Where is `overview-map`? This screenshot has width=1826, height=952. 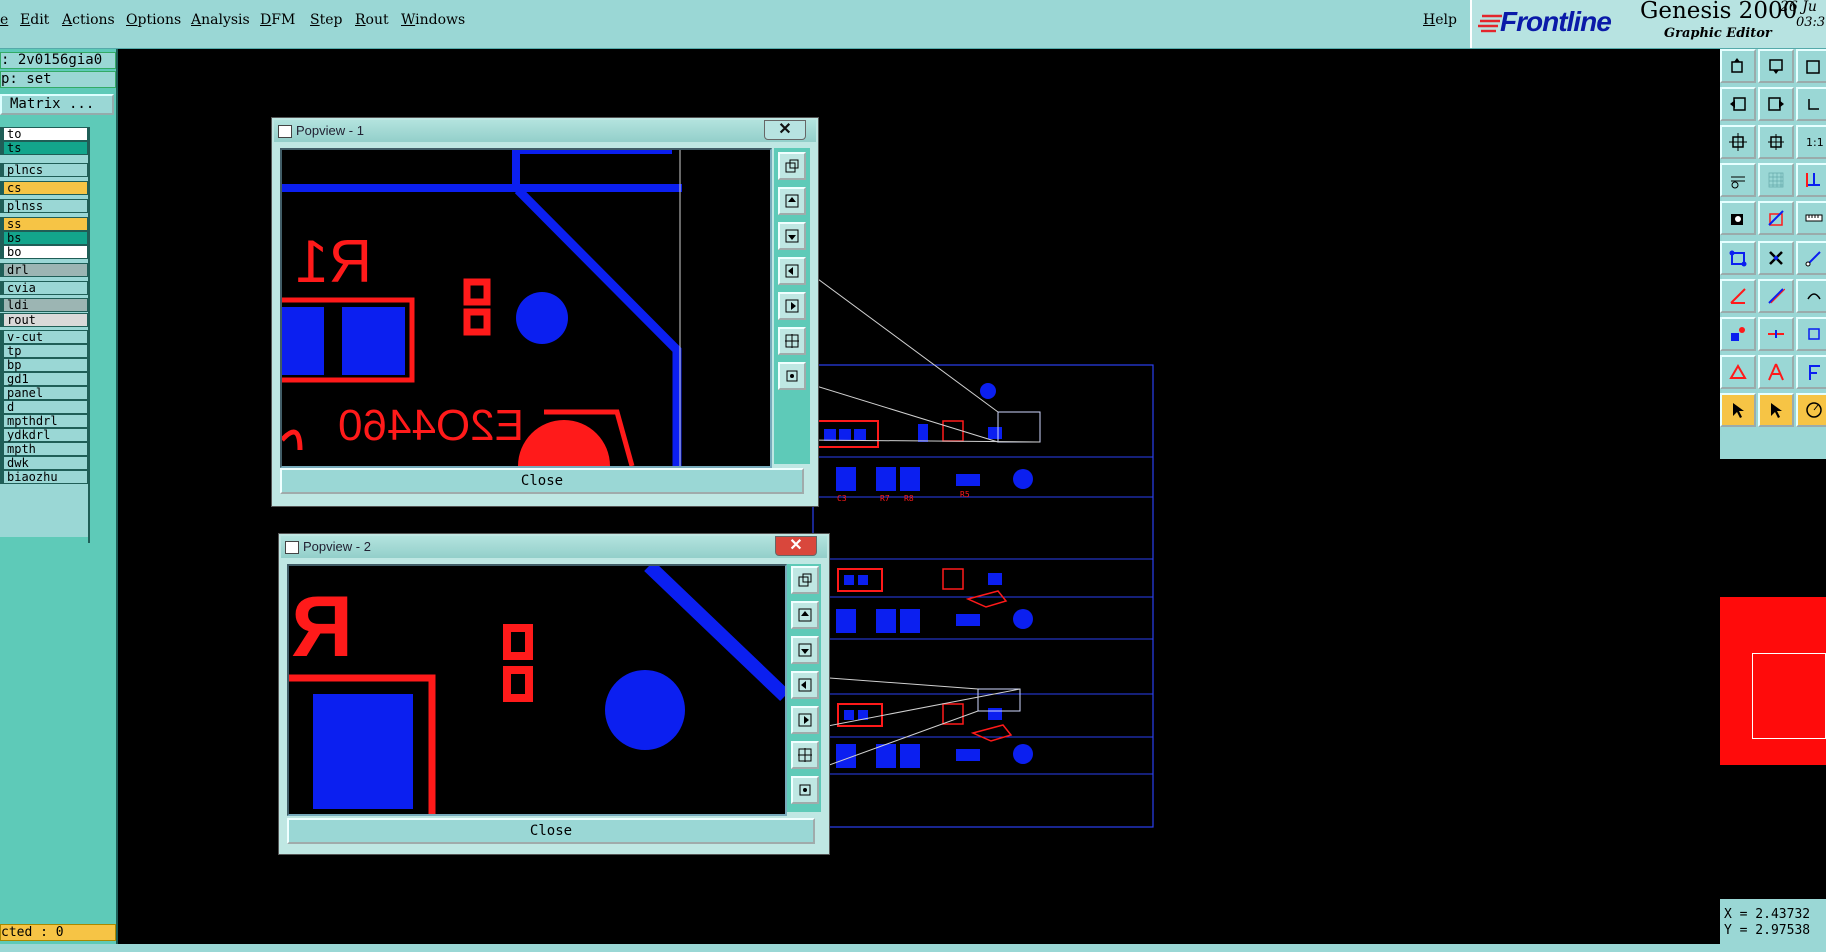
overview-map is located at coordinates (1773, 679).